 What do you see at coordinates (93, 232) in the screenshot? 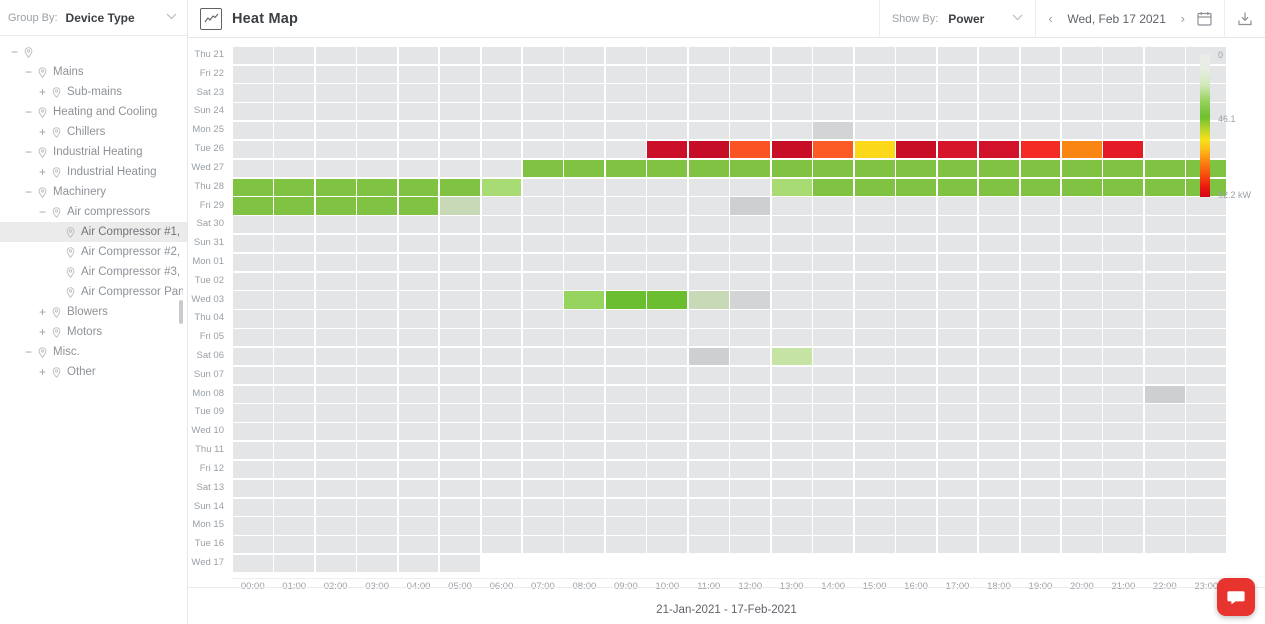
I see `tree-item-air-compressor-1-b12: Air Compressor #1, B12` at bounding box center [93, 232].